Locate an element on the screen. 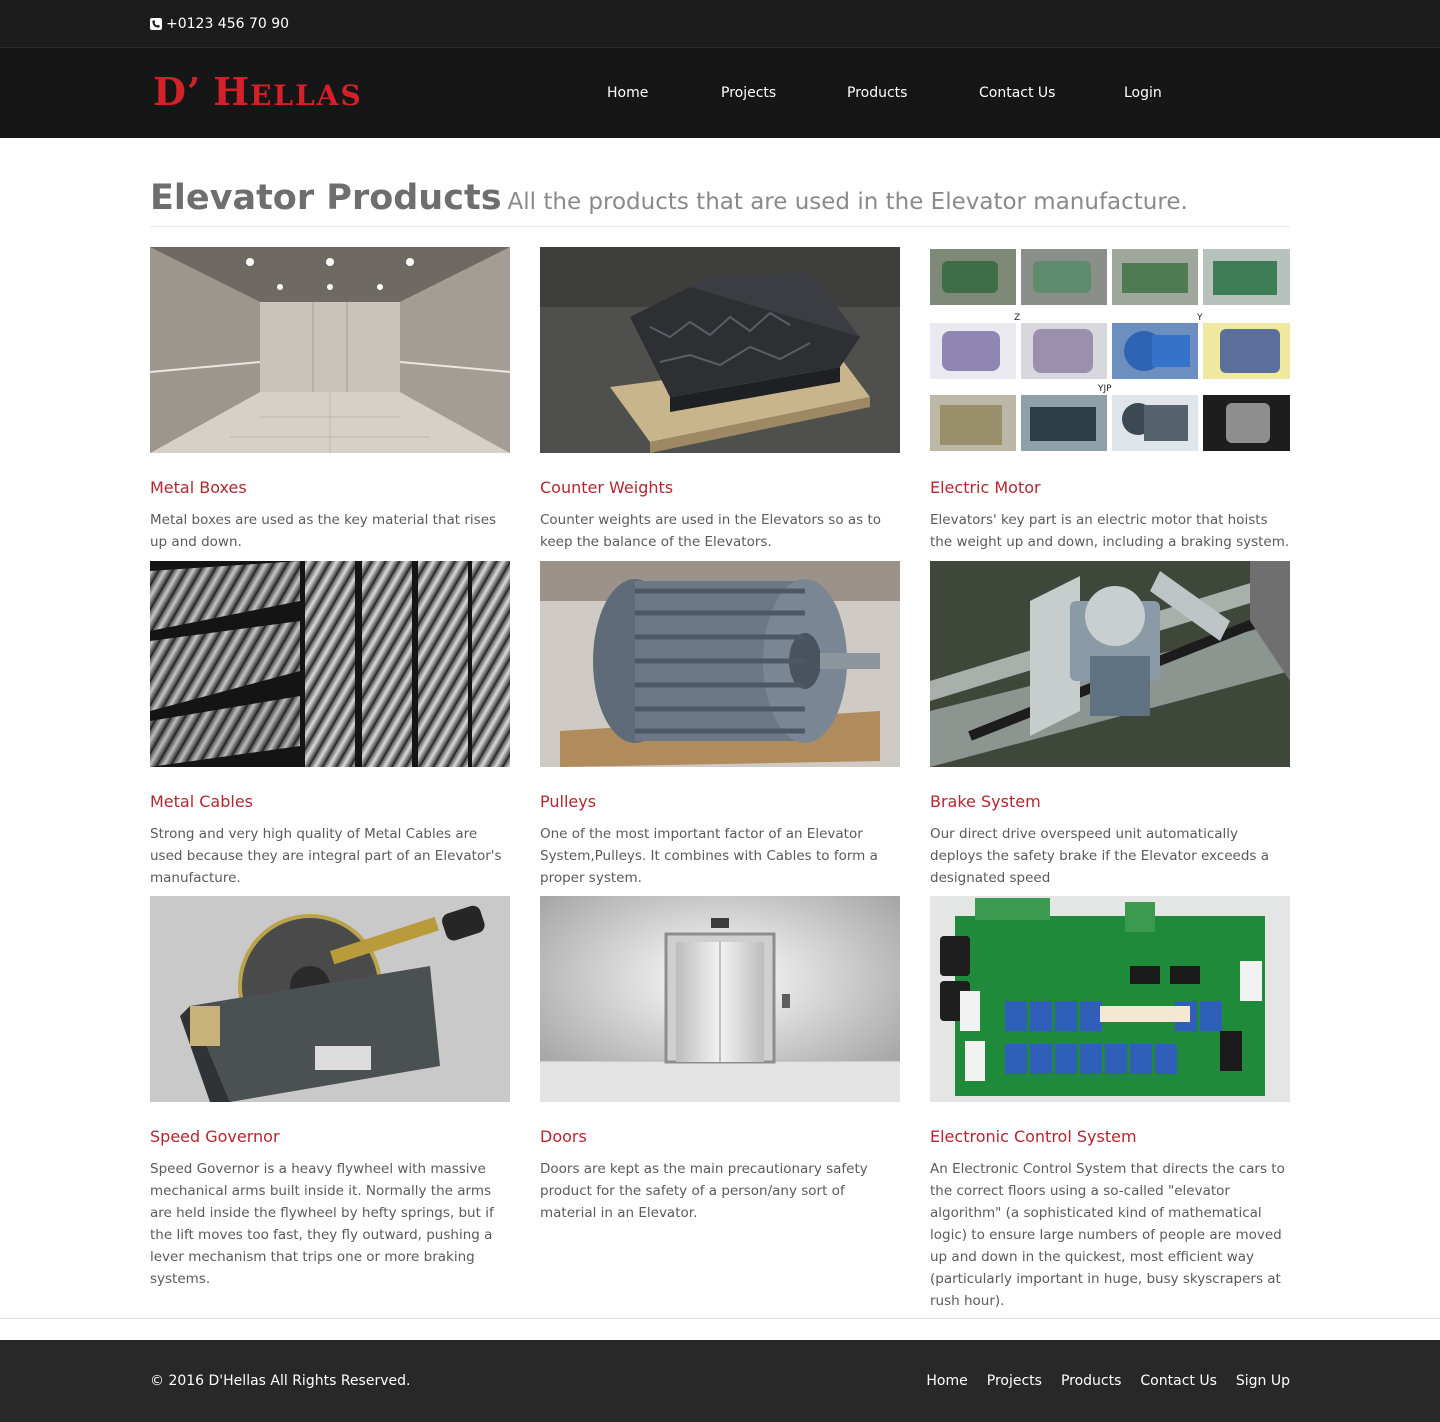 The width and height of the screenshot is (1440, 1422). page-title: Elevator Products is located at coordinates (326, 198).